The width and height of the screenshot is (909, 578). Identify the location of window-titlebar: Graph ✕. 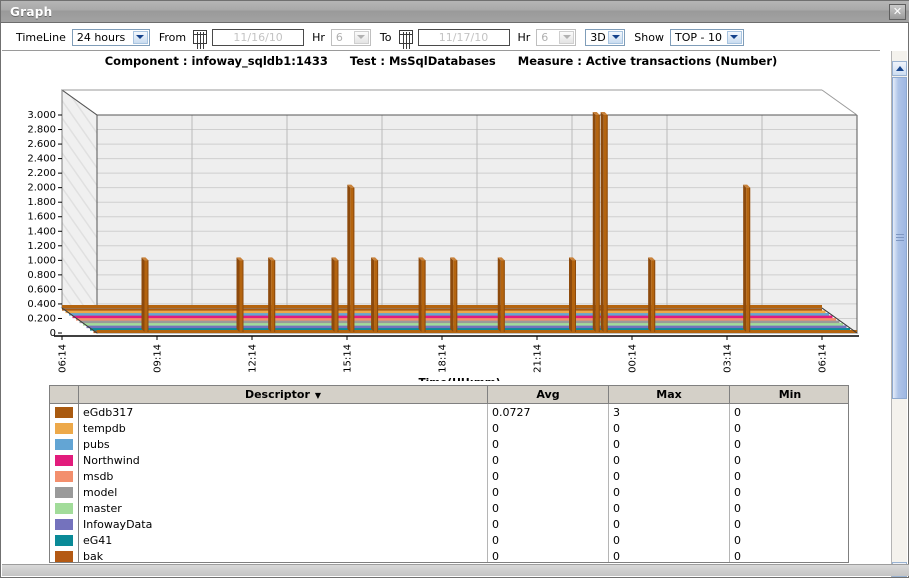
(455, 12).